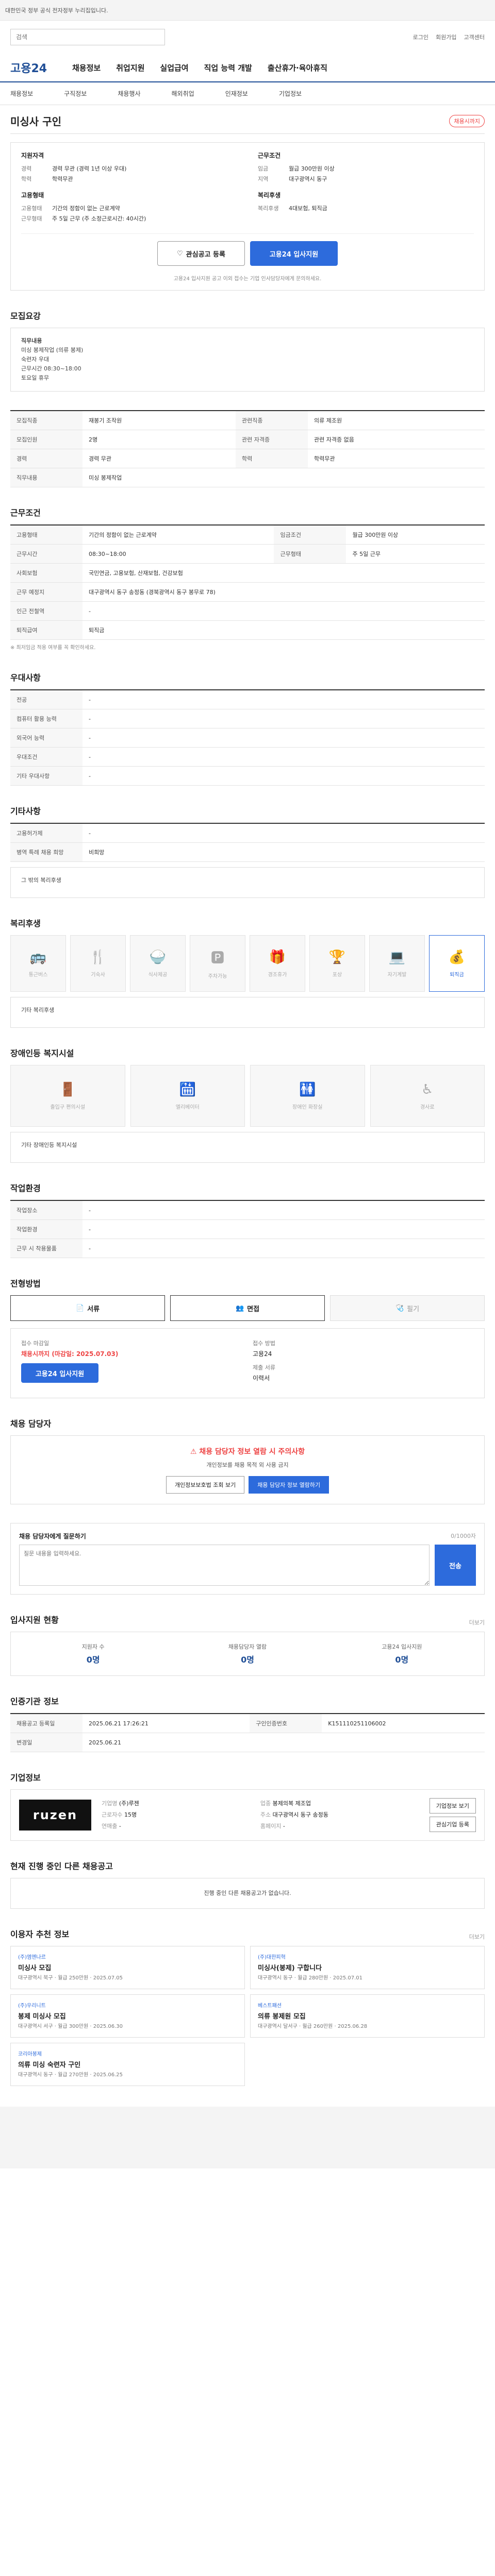 The width and height of the screenshot is (495, 2576). I want to click on stat-item: 지원자 수 0명, so click(93, 1653).